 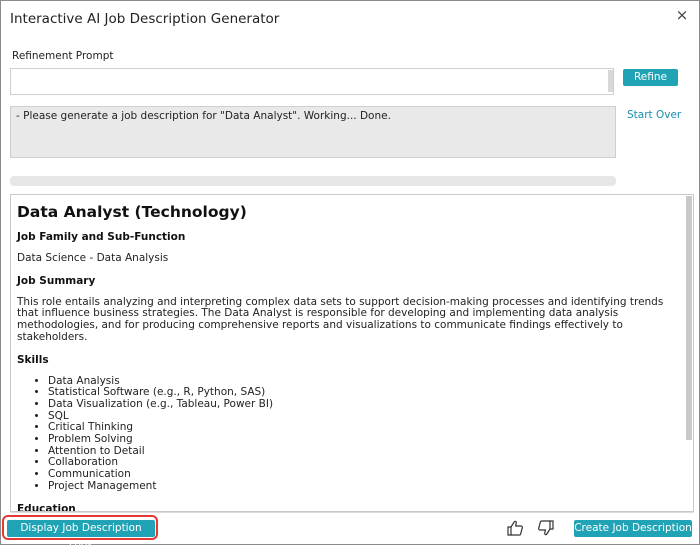 I want to click on list-item: SQL, so click(x=362, y=416).